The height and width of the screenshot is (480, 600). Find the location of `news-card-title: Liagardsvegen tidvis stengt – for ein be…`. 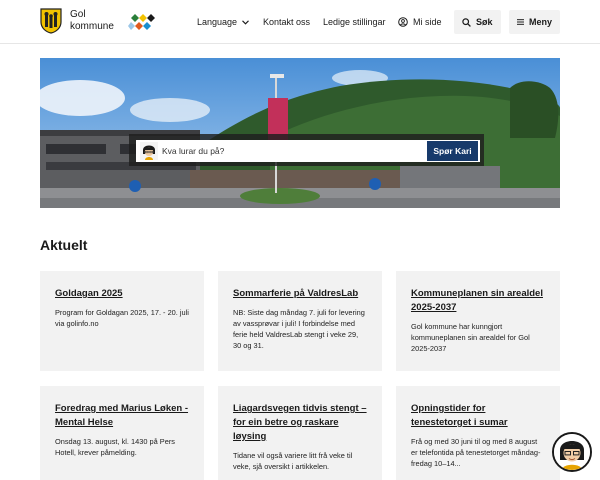

news-card-title: Liagardsvegen tidvis stengt – for ein be… is located at coordinates (300, 423).